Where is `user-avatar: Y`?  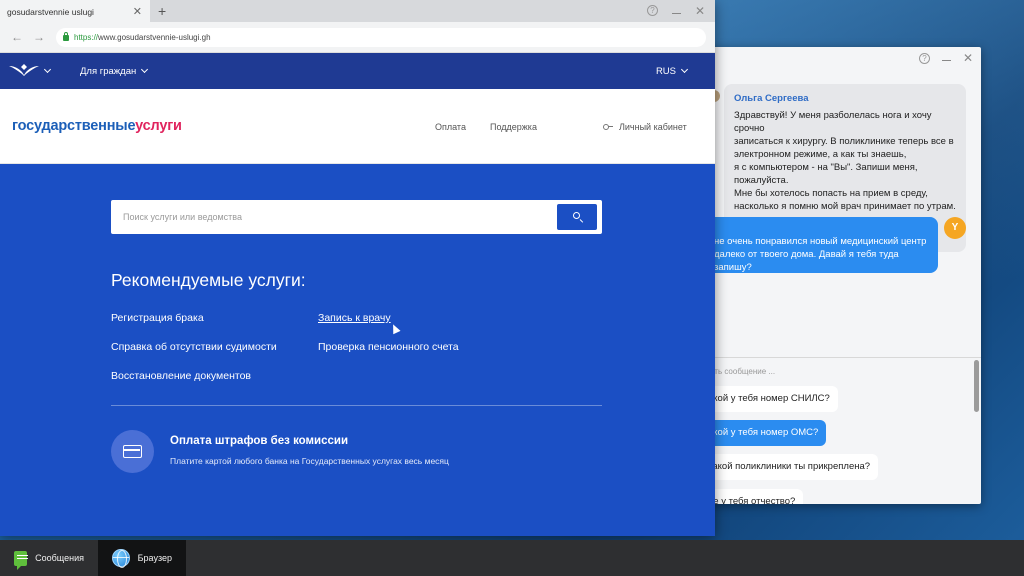
user-avatar: Y is located at coordinates (955, 228).